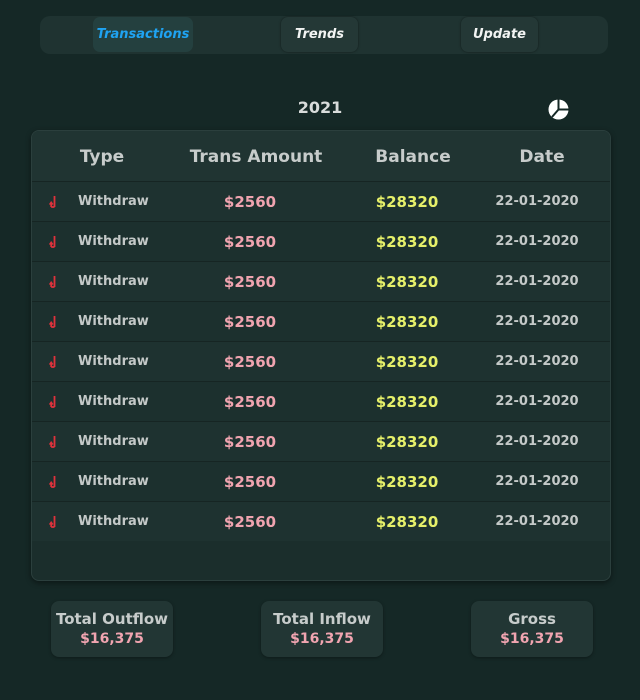  I want to click on gross-card: Gross $16,375, so click(532, 629).